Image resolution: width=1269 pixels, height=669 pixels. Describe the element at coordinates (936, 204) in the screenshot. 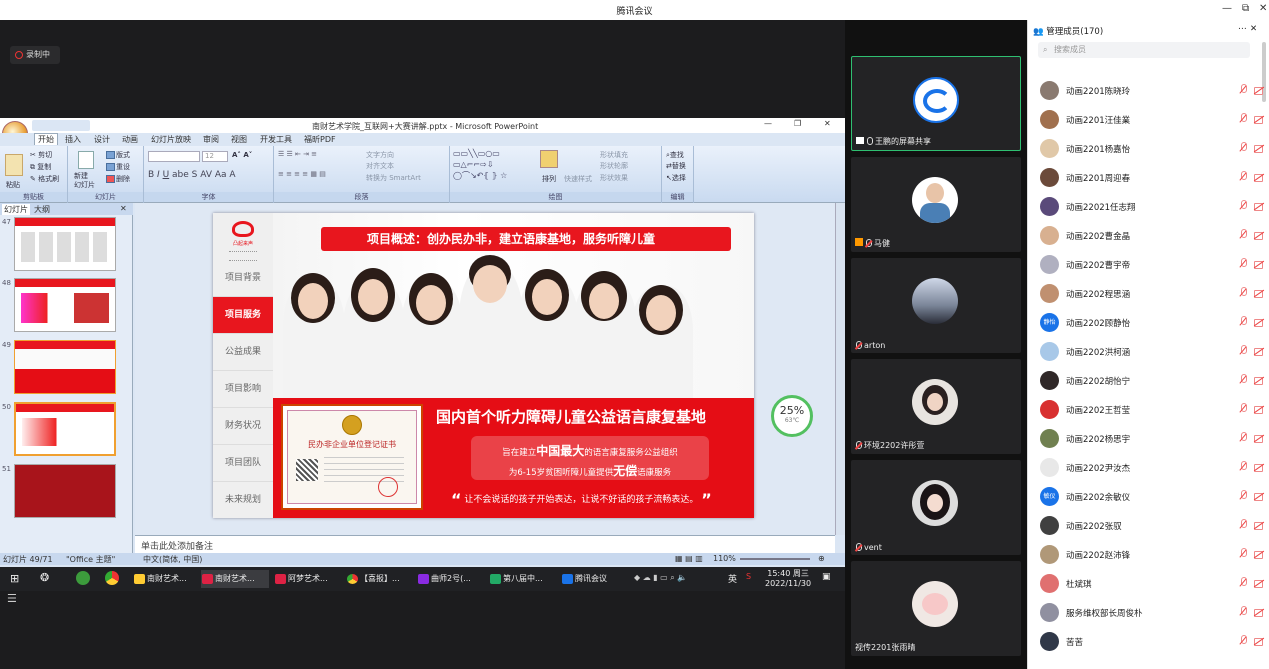

I see `video-tile: 马健` at that location.